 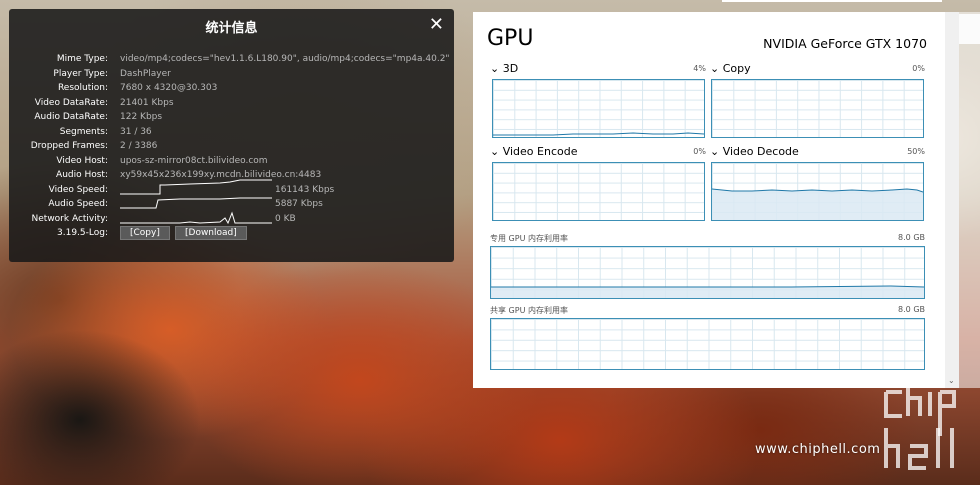 What do you see at coordinates (82, 88) in the screenshot?
I see `stats-key: Resolution:` at bounding box center [82, 88].